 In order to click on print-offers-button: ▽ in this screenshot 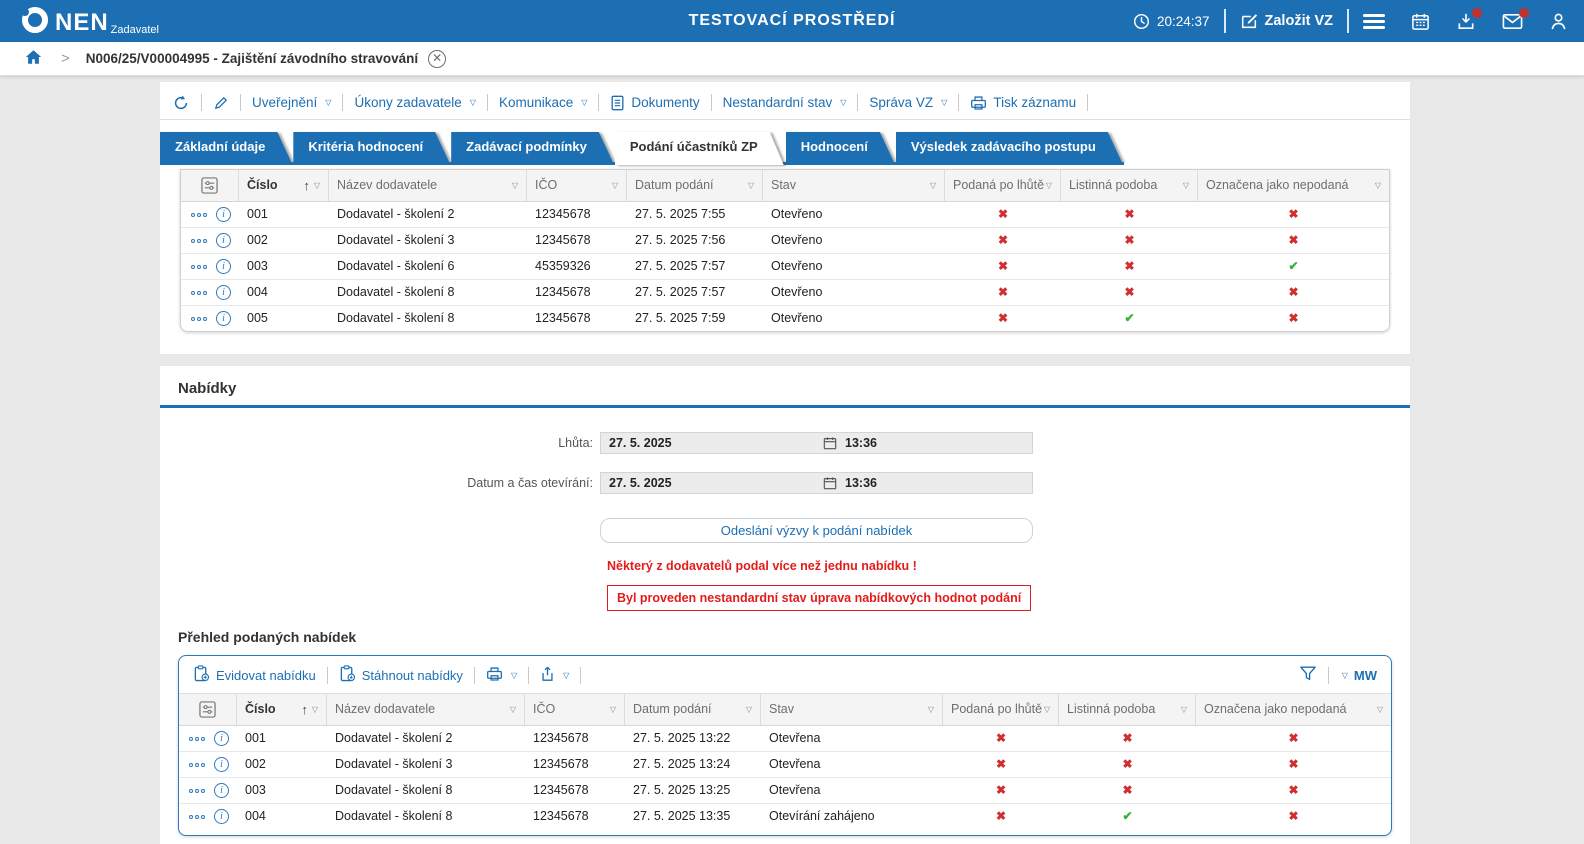, I will do `click(501, 675)`.